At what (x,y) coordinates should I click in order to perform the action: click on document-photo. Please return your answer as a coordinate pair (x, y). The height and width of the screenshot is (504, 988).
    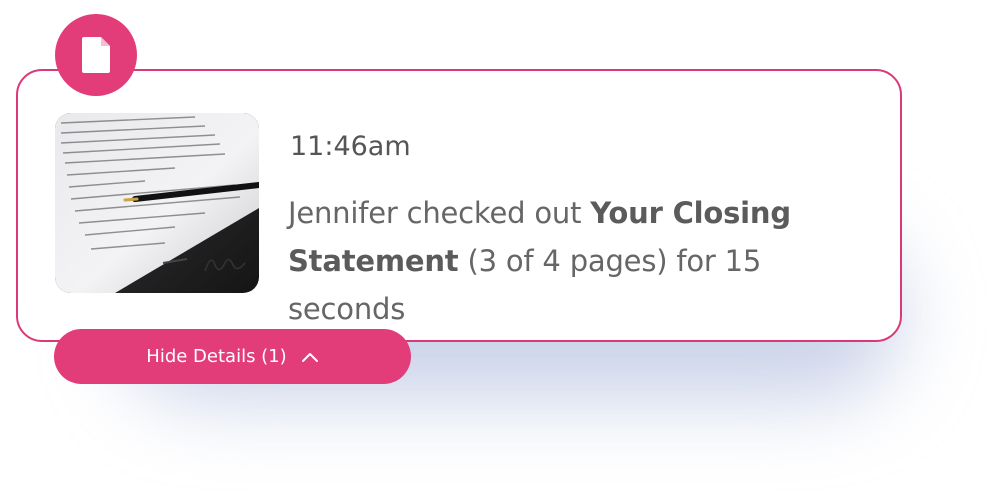
    Looking at the image, I should click on (157, 203).